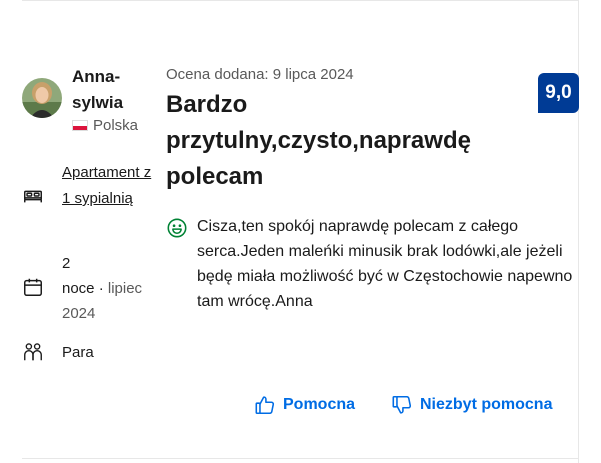 The image size is (601, 463). What do you see at coordinates (300, 0) in the screenshot?
I see `top-divider` at bounding box center [300, 0].